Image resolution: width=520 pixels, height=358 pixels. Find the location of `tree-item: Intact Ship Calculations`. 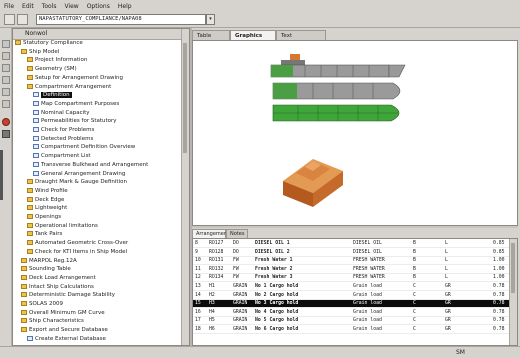

tree-item: Intact Ship Calculations is located at coordinates (57, 287).